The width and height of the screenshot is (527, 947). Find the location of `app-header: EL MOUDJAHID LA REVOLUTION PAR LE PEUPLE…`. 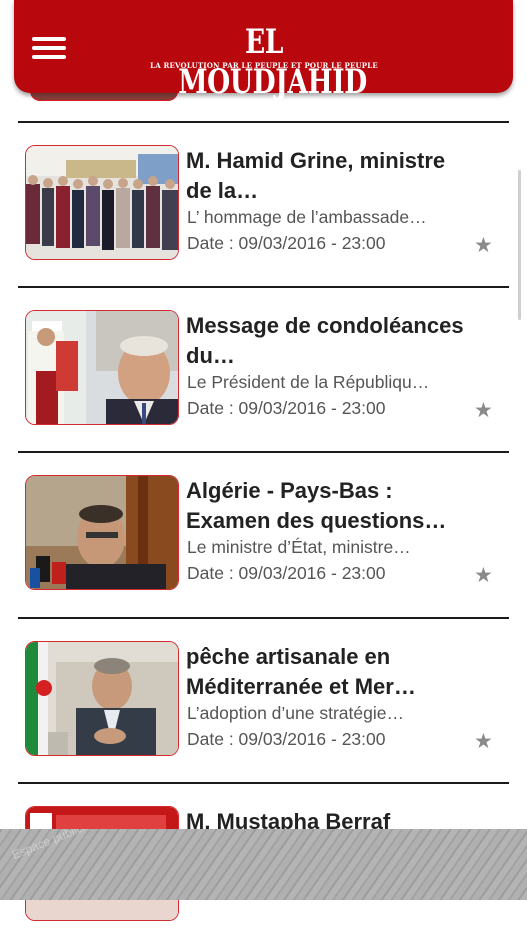

app-header: EL MOUDJAHID LA REVOLUTION PAR LE PEUPLE… is located at coordinates (263, 51).